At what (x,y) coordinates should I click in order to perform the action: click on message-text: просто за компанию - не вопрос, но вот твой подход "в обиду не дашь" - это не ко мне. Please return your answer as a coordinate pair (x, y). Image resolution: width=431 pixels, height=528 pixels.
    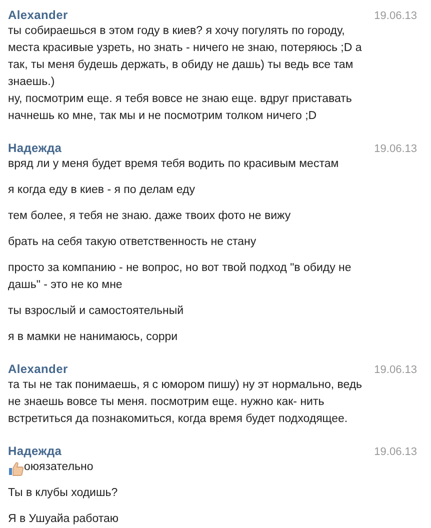
    Looking at the image, I should click on (180, 277).